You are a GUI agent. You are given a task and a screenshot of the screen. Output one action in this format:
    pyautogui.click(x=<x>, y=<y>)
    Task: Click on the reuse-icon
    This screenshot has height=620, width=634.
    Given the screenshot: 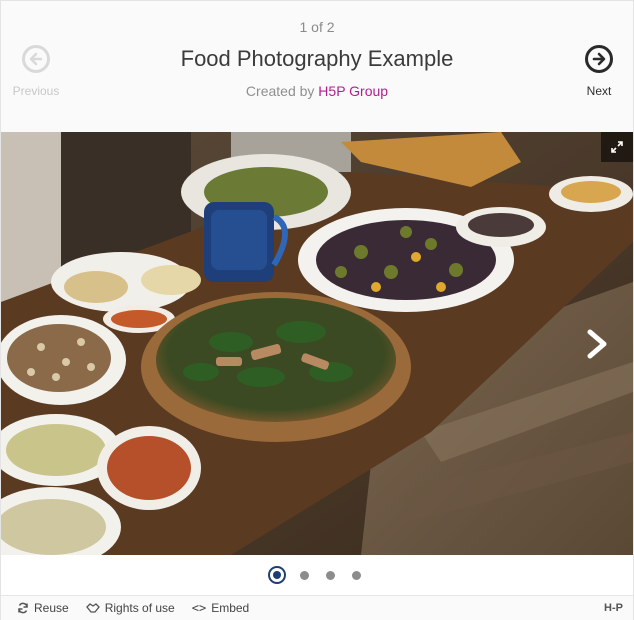 What is the action you would take?
    pyautogui.click(x=23, y=608)
    